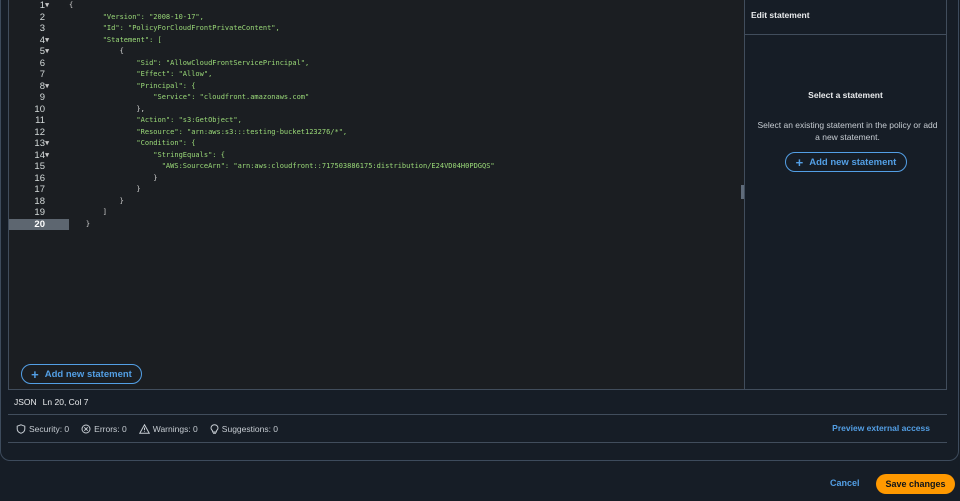  Describe the element at coordinates (881, 428) in the screenshot. I see `preview-external-access-link: Preview external access` at that location.